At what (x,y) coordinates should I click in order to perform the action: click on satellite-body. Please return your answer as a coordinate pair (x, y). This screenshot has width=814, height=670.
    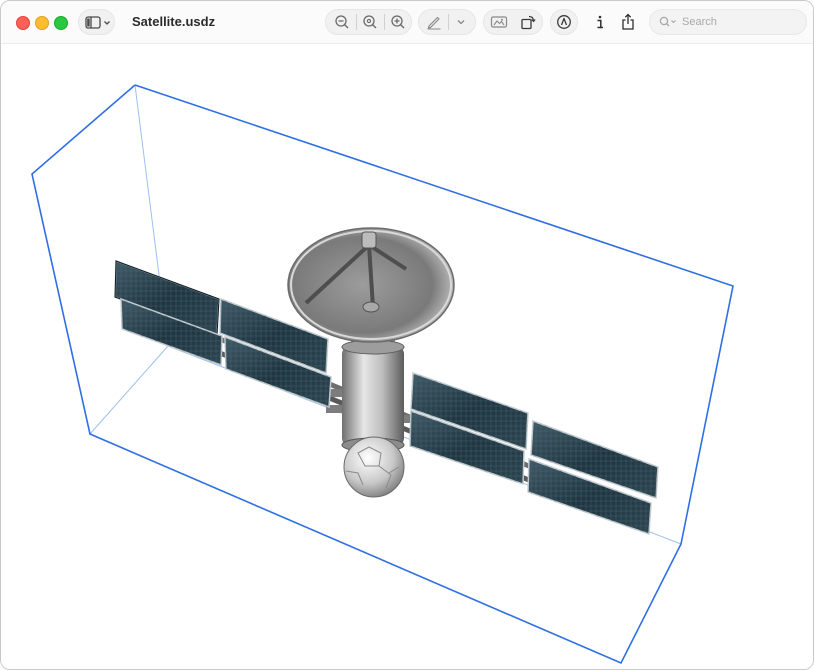
    Looking at the image, I should click on (373, 415).